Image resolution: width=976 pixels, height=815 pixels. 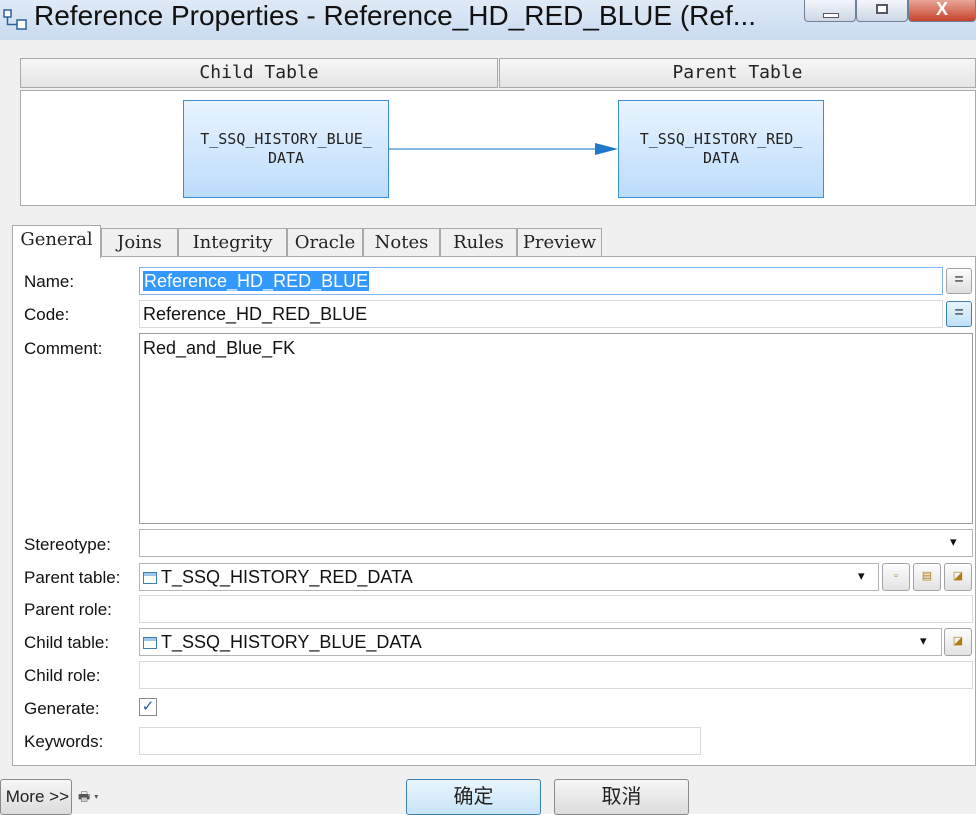 I want to click on printer-icon: 🖶, so click(x=84, y=796).